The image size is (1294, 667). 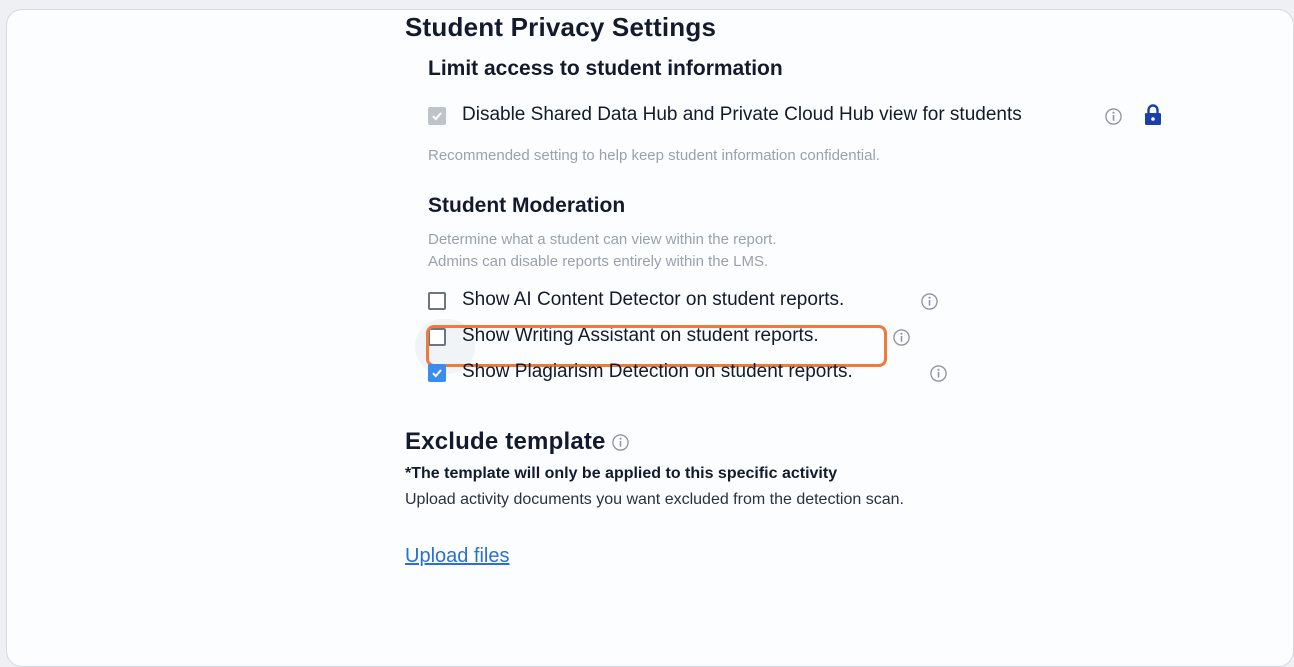 What do you see at coordinates (457, 556) in the screenshot?
I see `upload-files-link: Upload files` at bounding box center [457, 556].